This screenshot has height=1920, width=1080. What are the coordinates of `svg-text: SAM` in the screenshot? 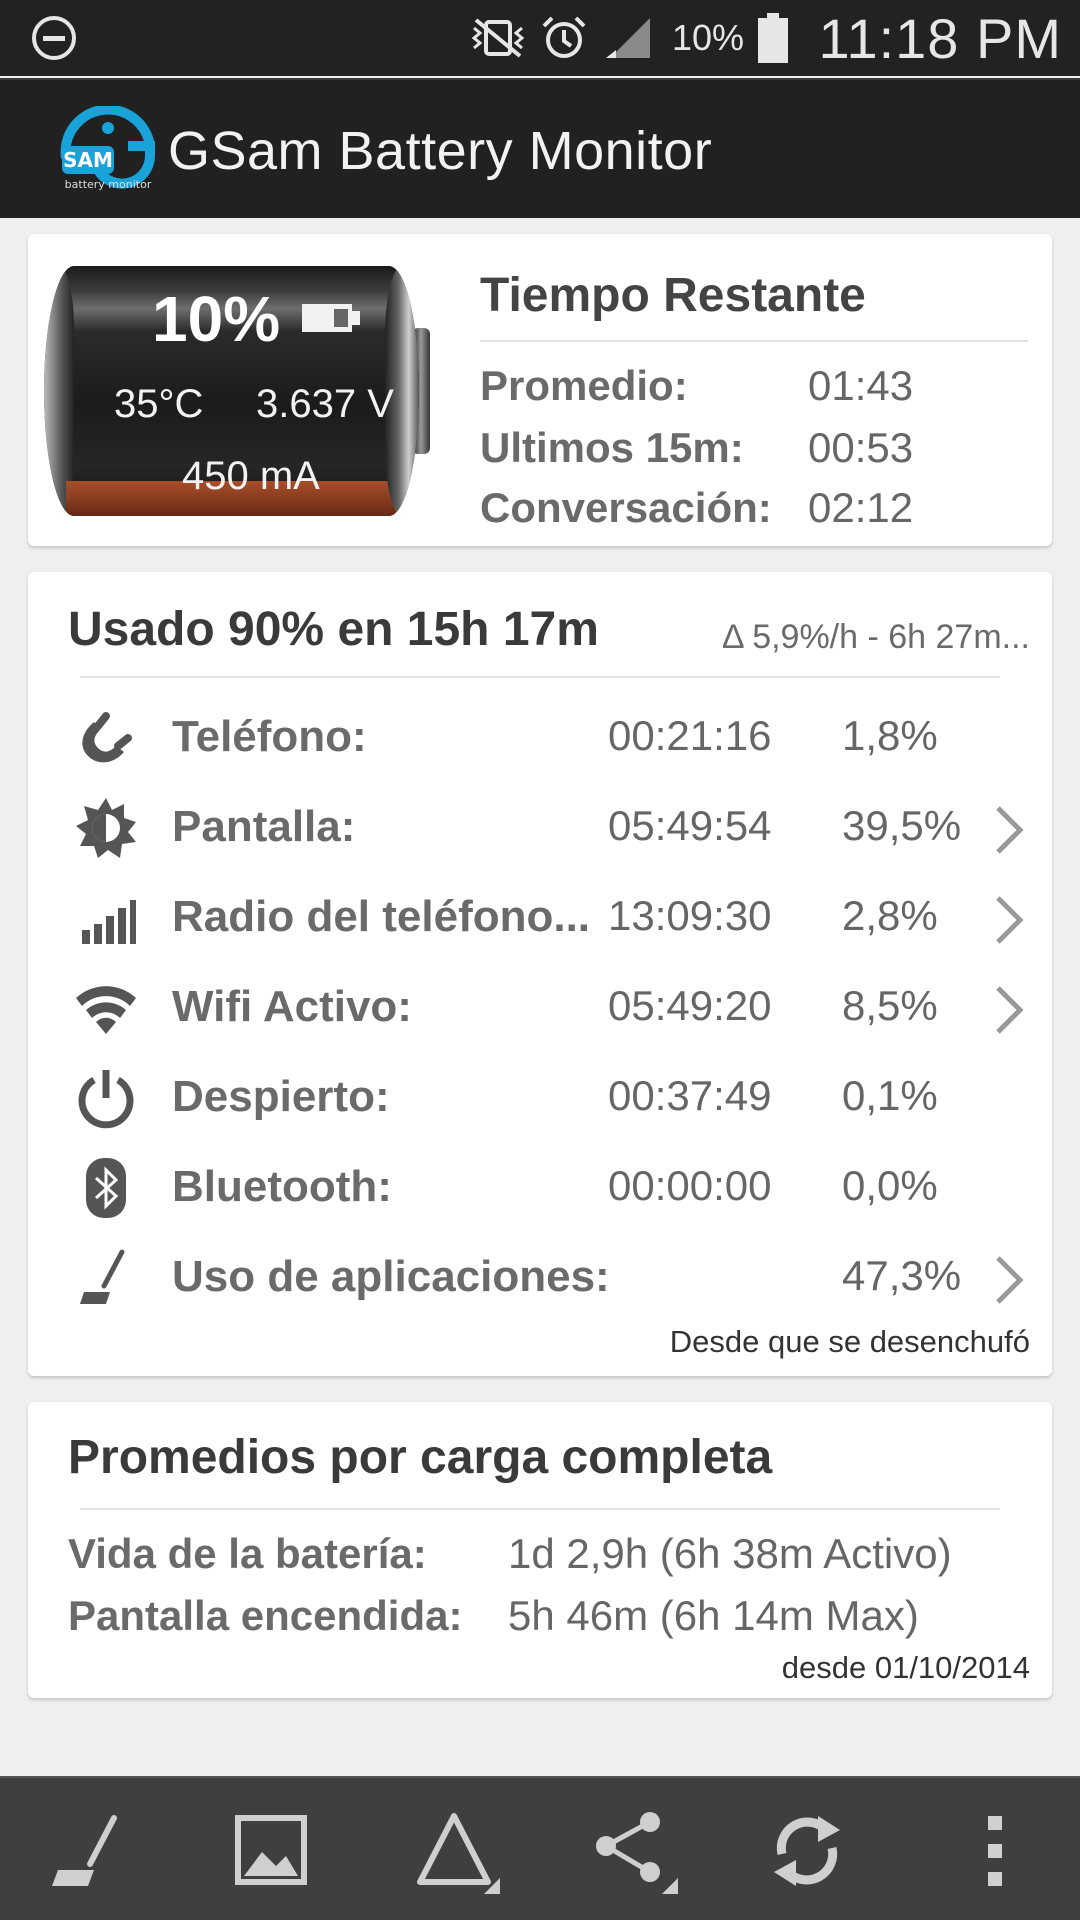 It's located at (88, 160).